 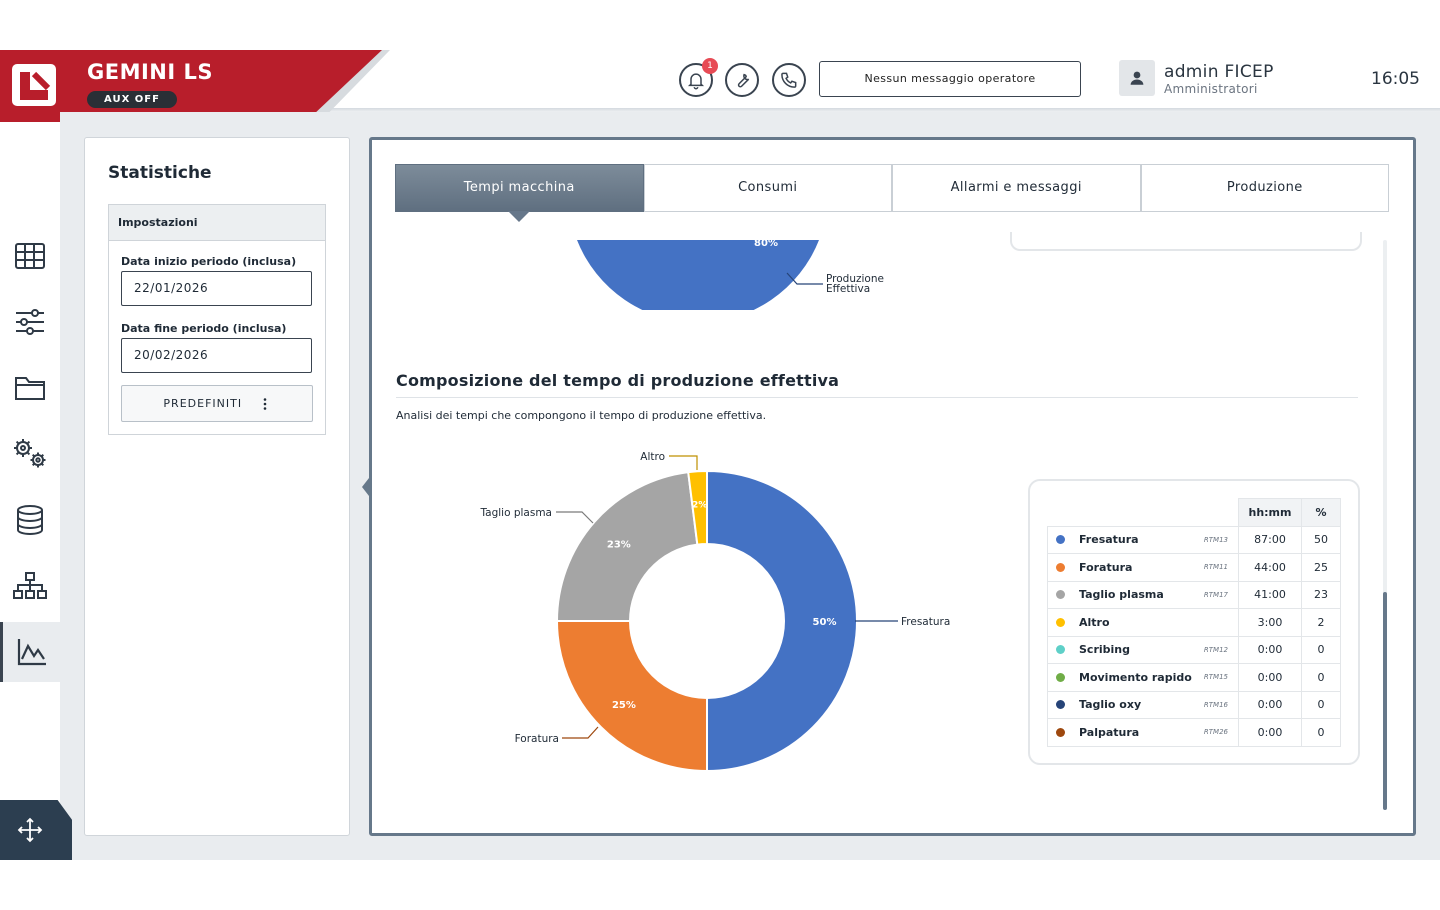 I want to click on gears-icon, so click(x=30, y=453).